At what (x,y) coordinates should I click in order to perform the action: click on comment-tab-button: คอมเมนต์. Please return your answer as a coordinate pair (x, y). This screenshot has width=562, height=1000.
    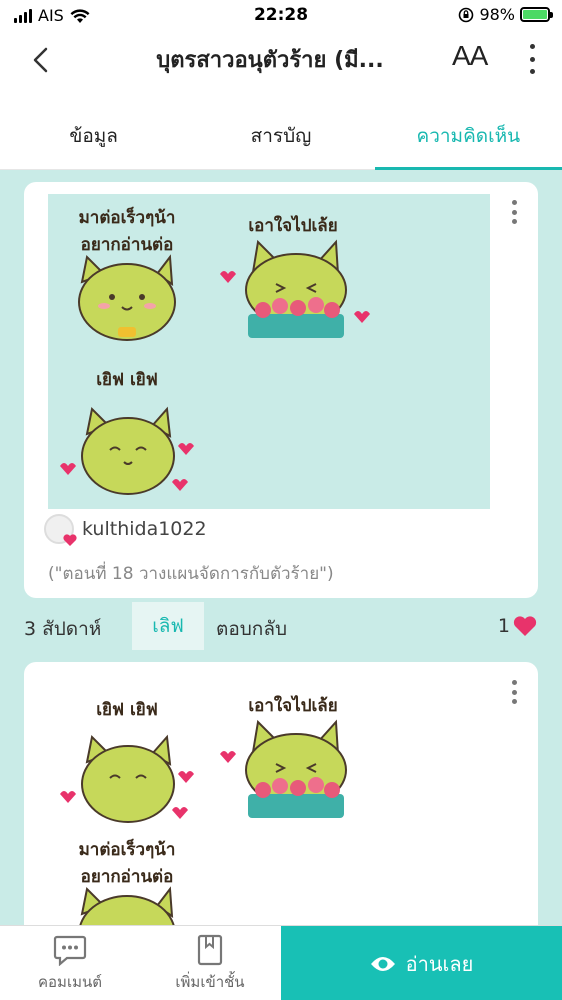
    Looking at the image, I should click on (70, 963).